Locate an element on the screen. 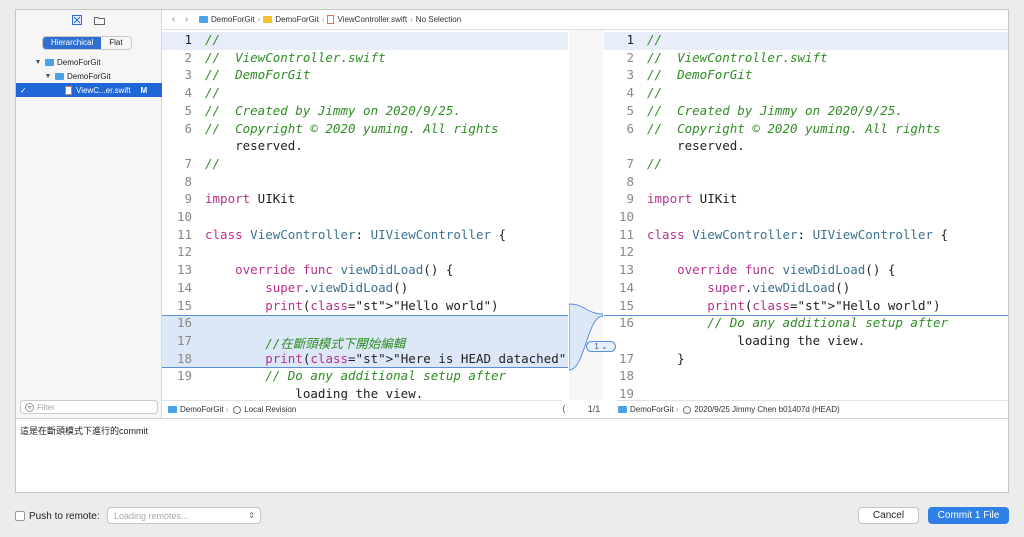  tree-group: ▼ DemoForGit is located at coordinates (89, 76).